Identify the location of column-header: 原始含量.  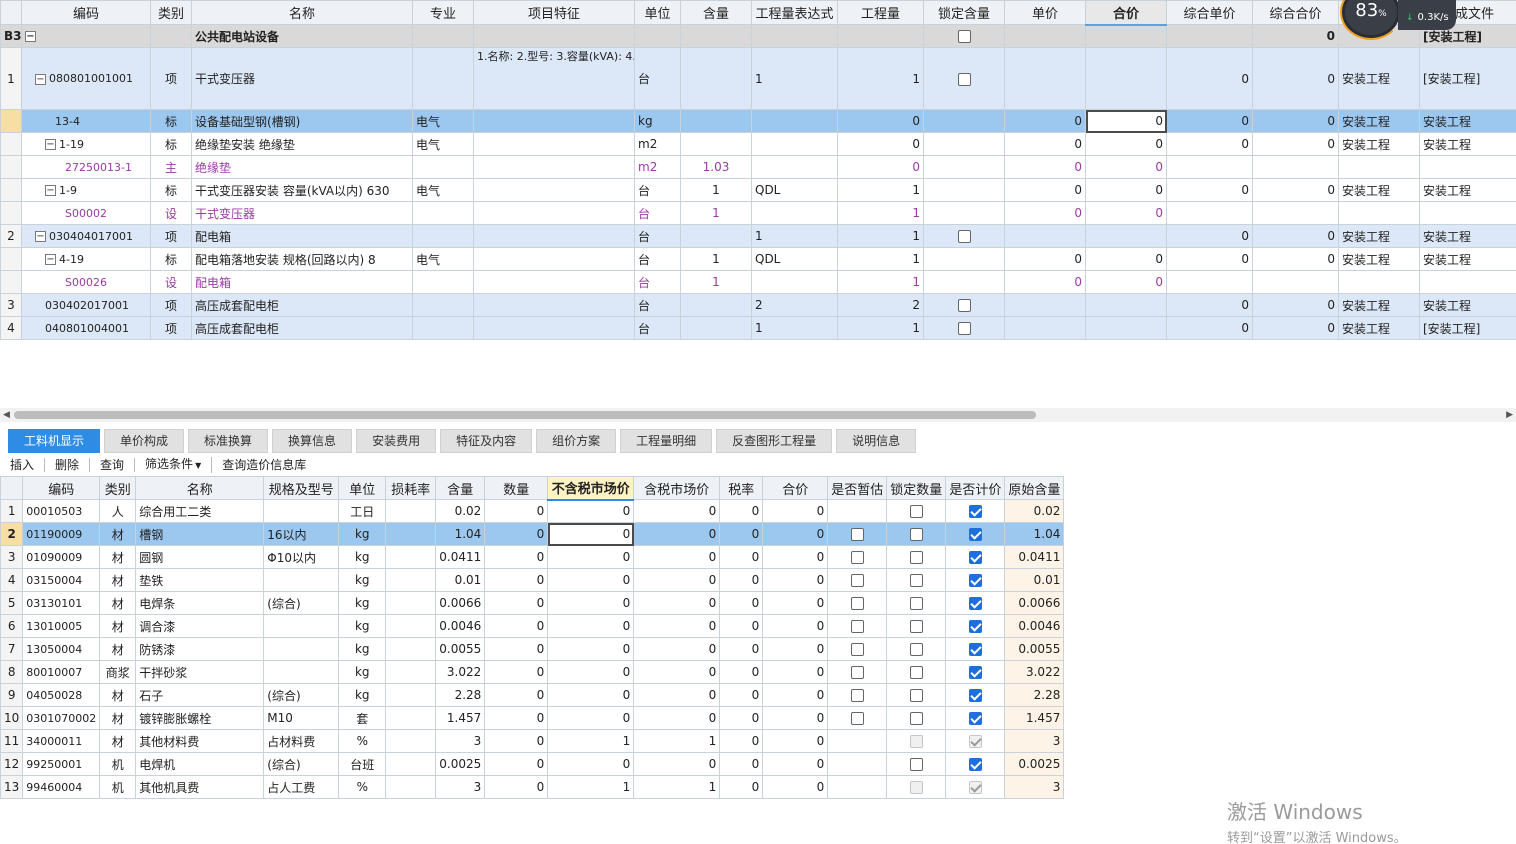
(1034, 488).